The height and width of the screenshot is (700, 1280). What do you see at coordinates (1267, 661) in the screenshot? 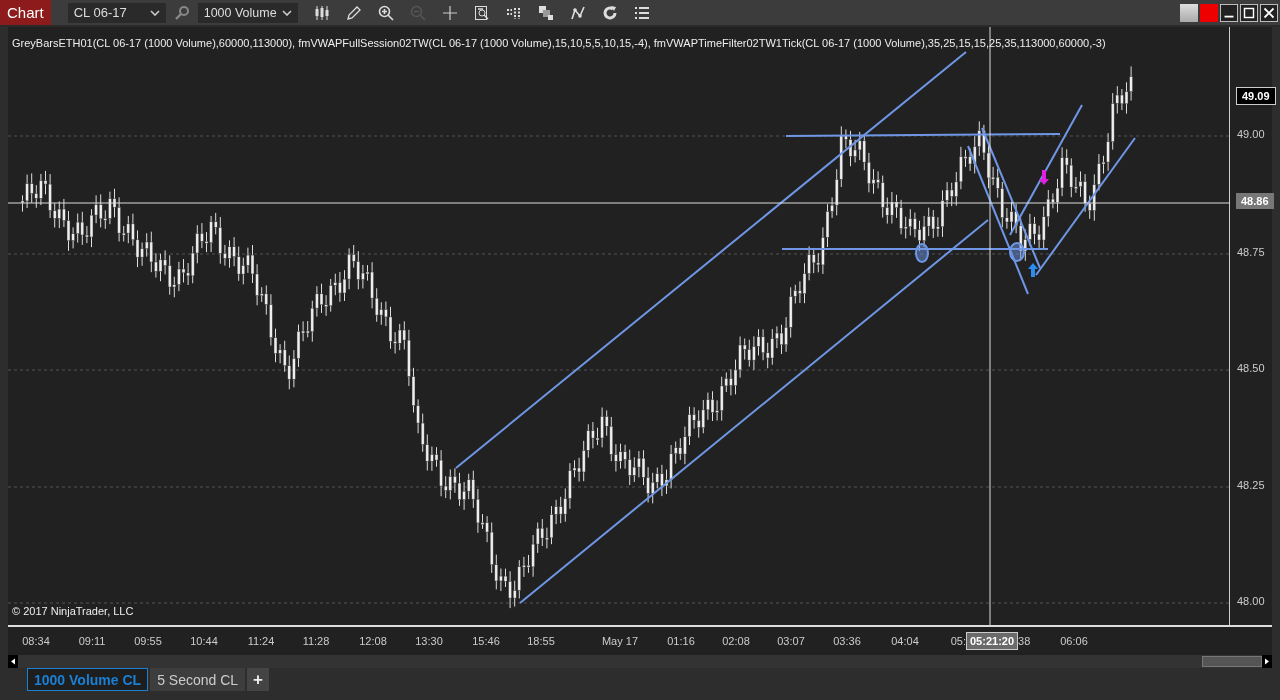
I see `scroll-right-button` at bounding box center [1267, 661].